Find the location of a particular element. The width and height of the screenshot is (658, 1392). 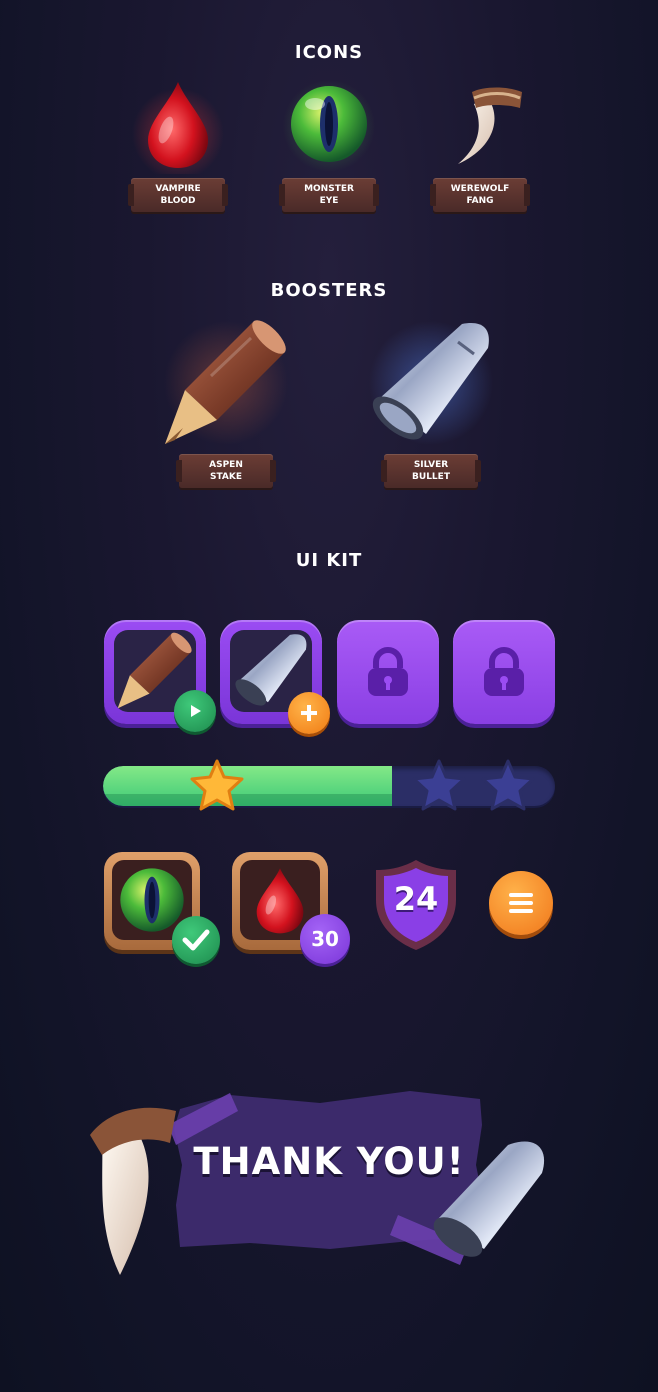

add-badge-button is located at coordinates (309, 713).